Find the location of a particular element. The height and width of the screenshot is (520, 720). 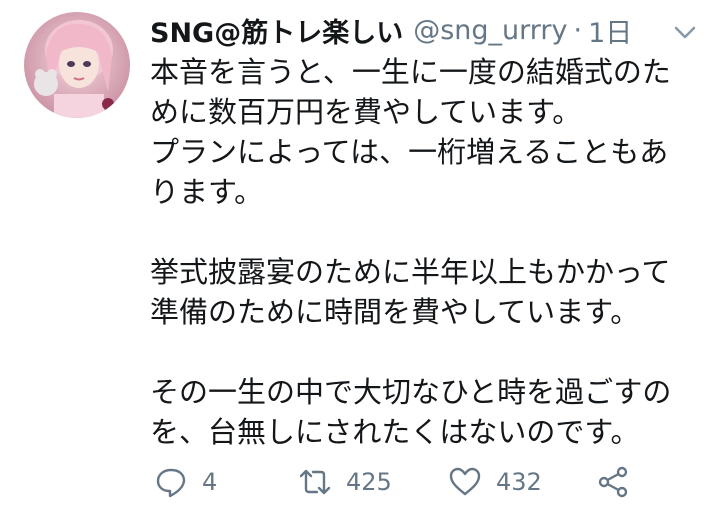

avatar is located at coordinates (77, 65).